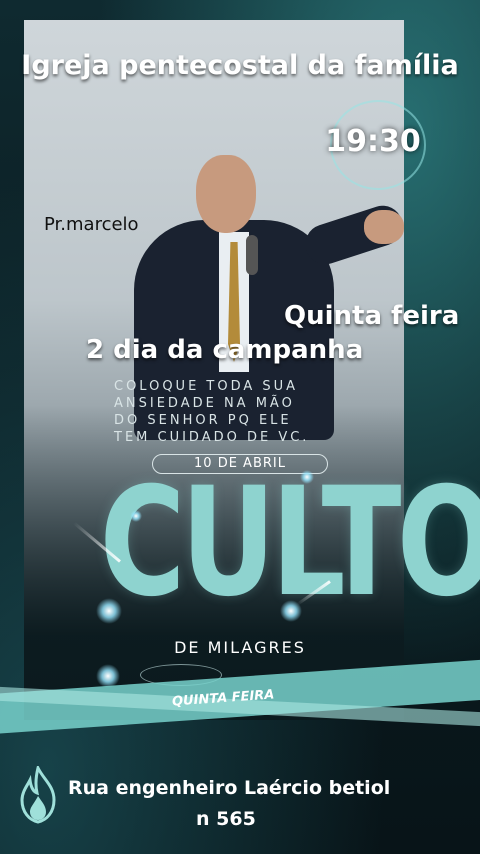 The height and width of the screenshot is (854, 480). What do you see at coordinates (225, 350) in the screenshot?
I see `campaign-day: 2 dia da campanha` at bounding box center [225, 350].